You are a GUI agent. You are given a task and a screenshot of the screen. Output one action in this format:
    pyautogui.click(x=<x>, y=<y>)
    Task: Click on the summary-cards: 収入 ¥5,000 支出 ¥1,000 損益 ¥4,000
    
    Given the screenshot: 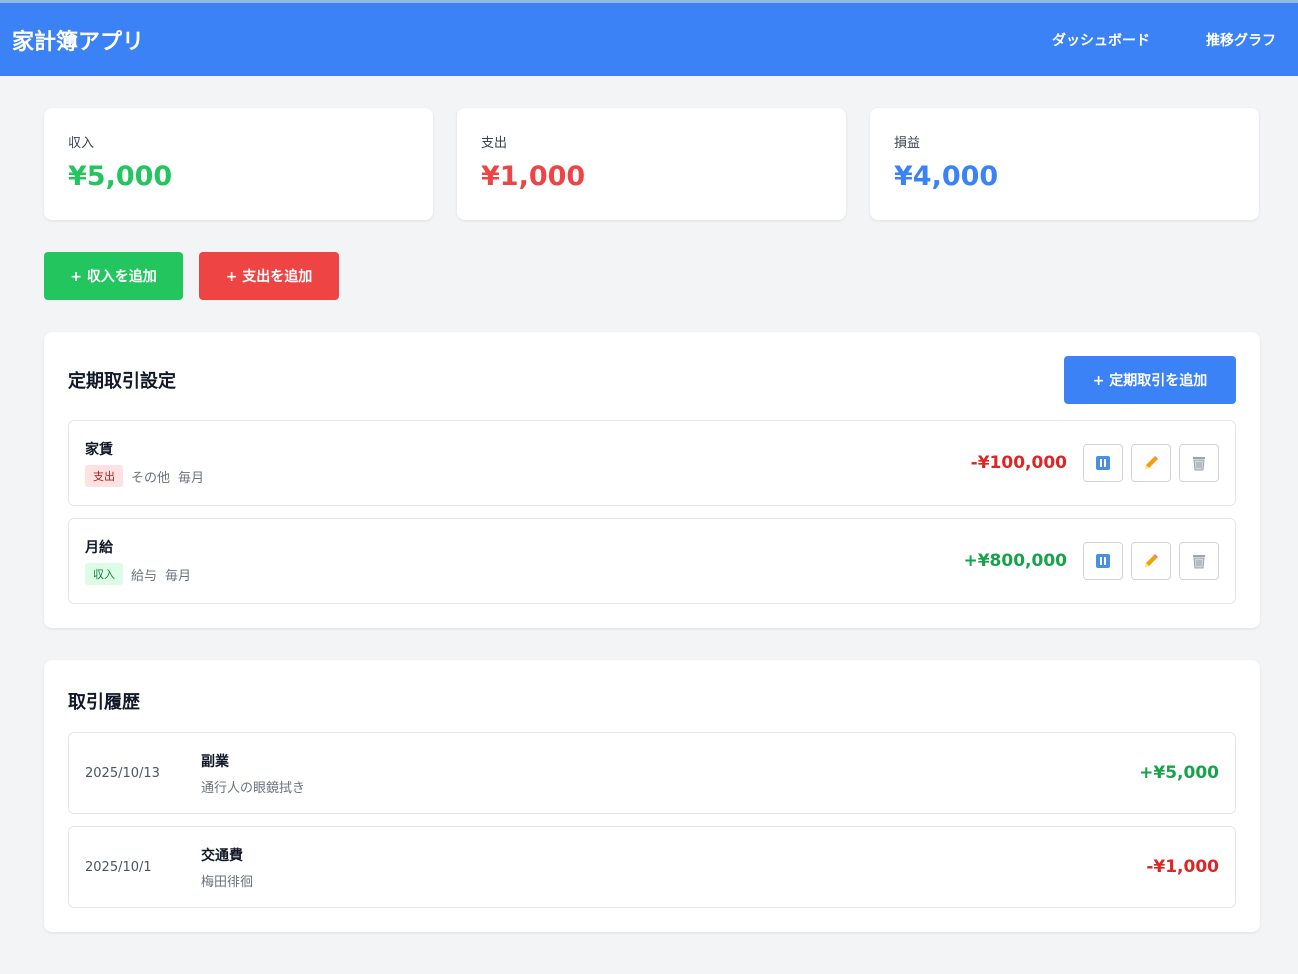 What is the action you would take?
    pyautogui.click(x=652, y=164)
    